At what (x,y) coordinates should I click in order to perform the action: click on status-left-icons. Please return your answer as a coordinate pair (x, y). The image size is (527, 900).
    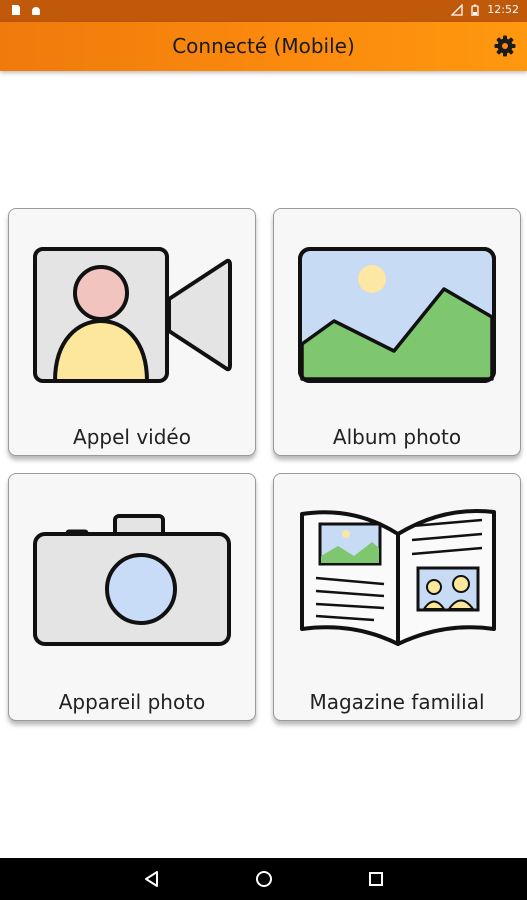
    Looking at the image, I should click on (26, 10).